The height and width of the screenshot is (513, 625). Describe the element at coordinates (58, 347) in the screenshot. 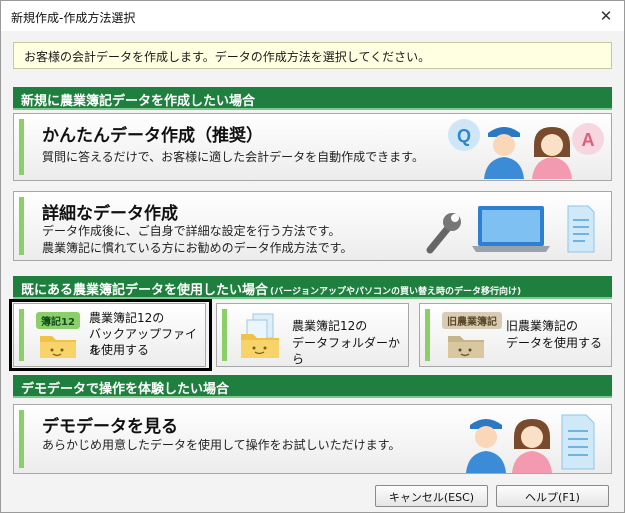

I see `folder-icon` at that location.